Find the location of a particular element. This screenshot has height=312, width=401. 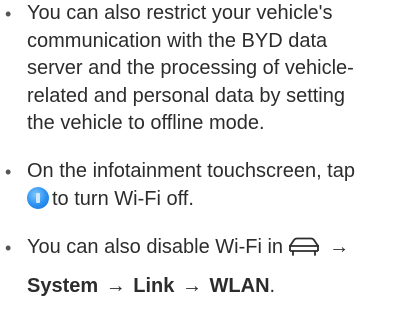

path-wlan: WLAN is located at coordinates (239, 286).